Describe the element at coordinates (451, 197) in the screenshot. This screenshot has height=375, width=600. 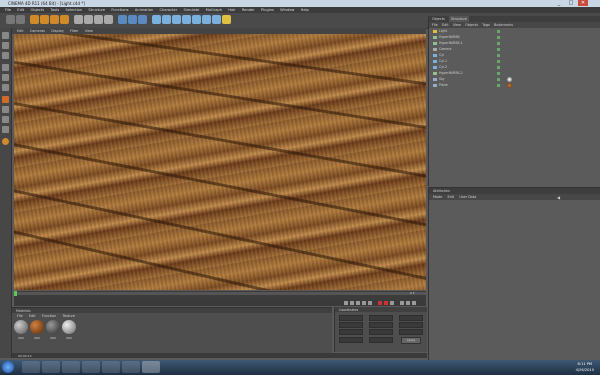
I see `attributes-menu-edit: Edit` at that location.